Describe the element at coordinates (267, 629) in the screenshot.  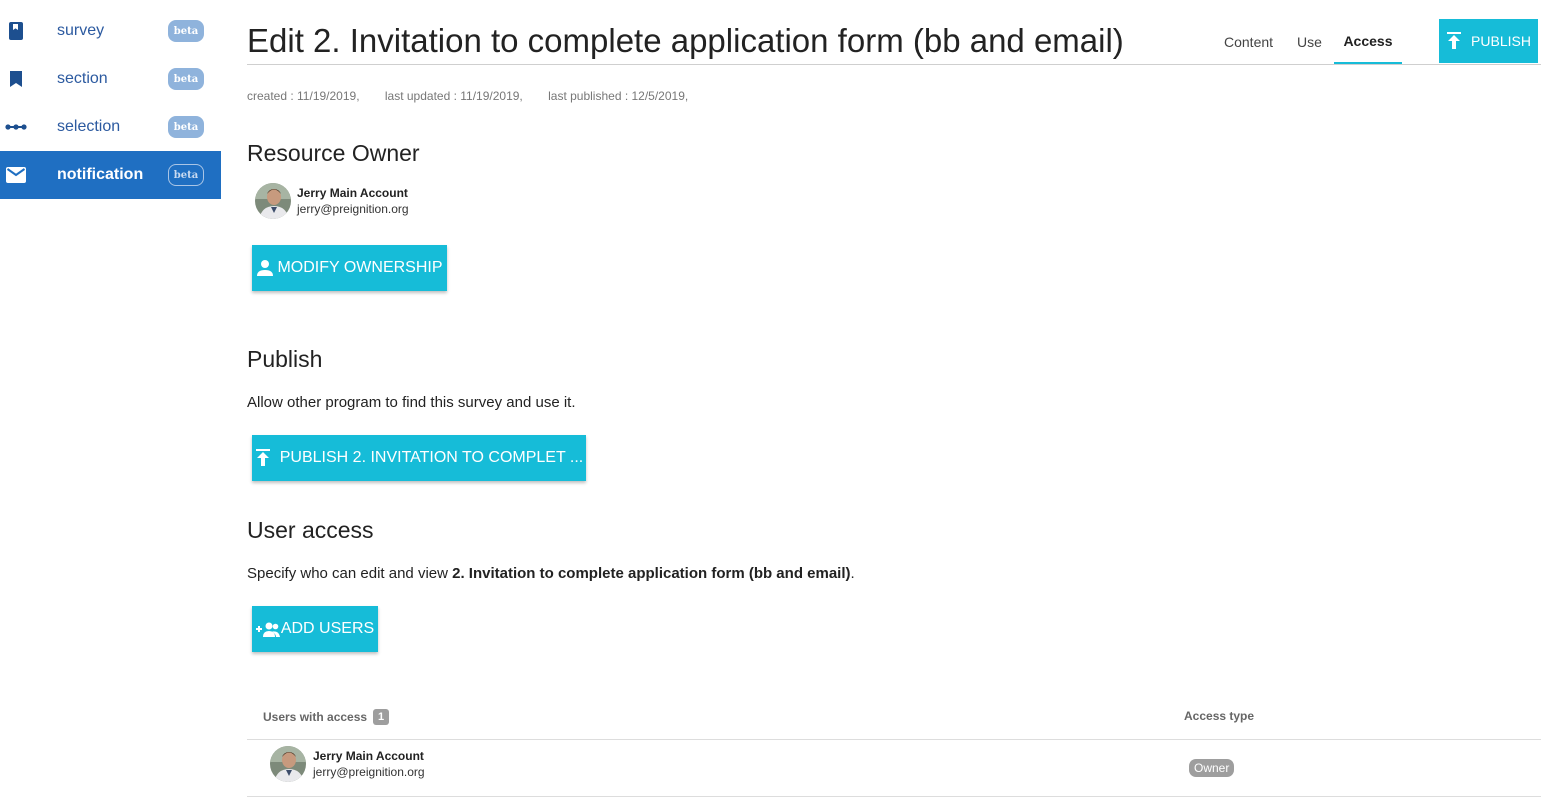
I see `add-group-icon` at that location.